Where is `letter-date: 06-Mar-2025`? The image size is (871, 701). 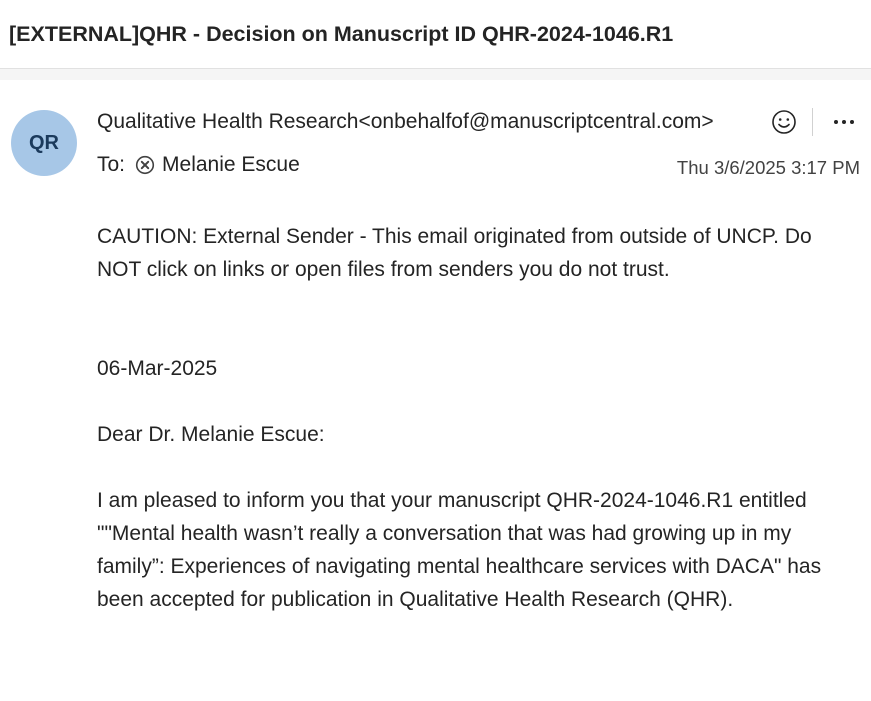
letter-date: 06-Mar-2025 is located at coordinates (157, 368).